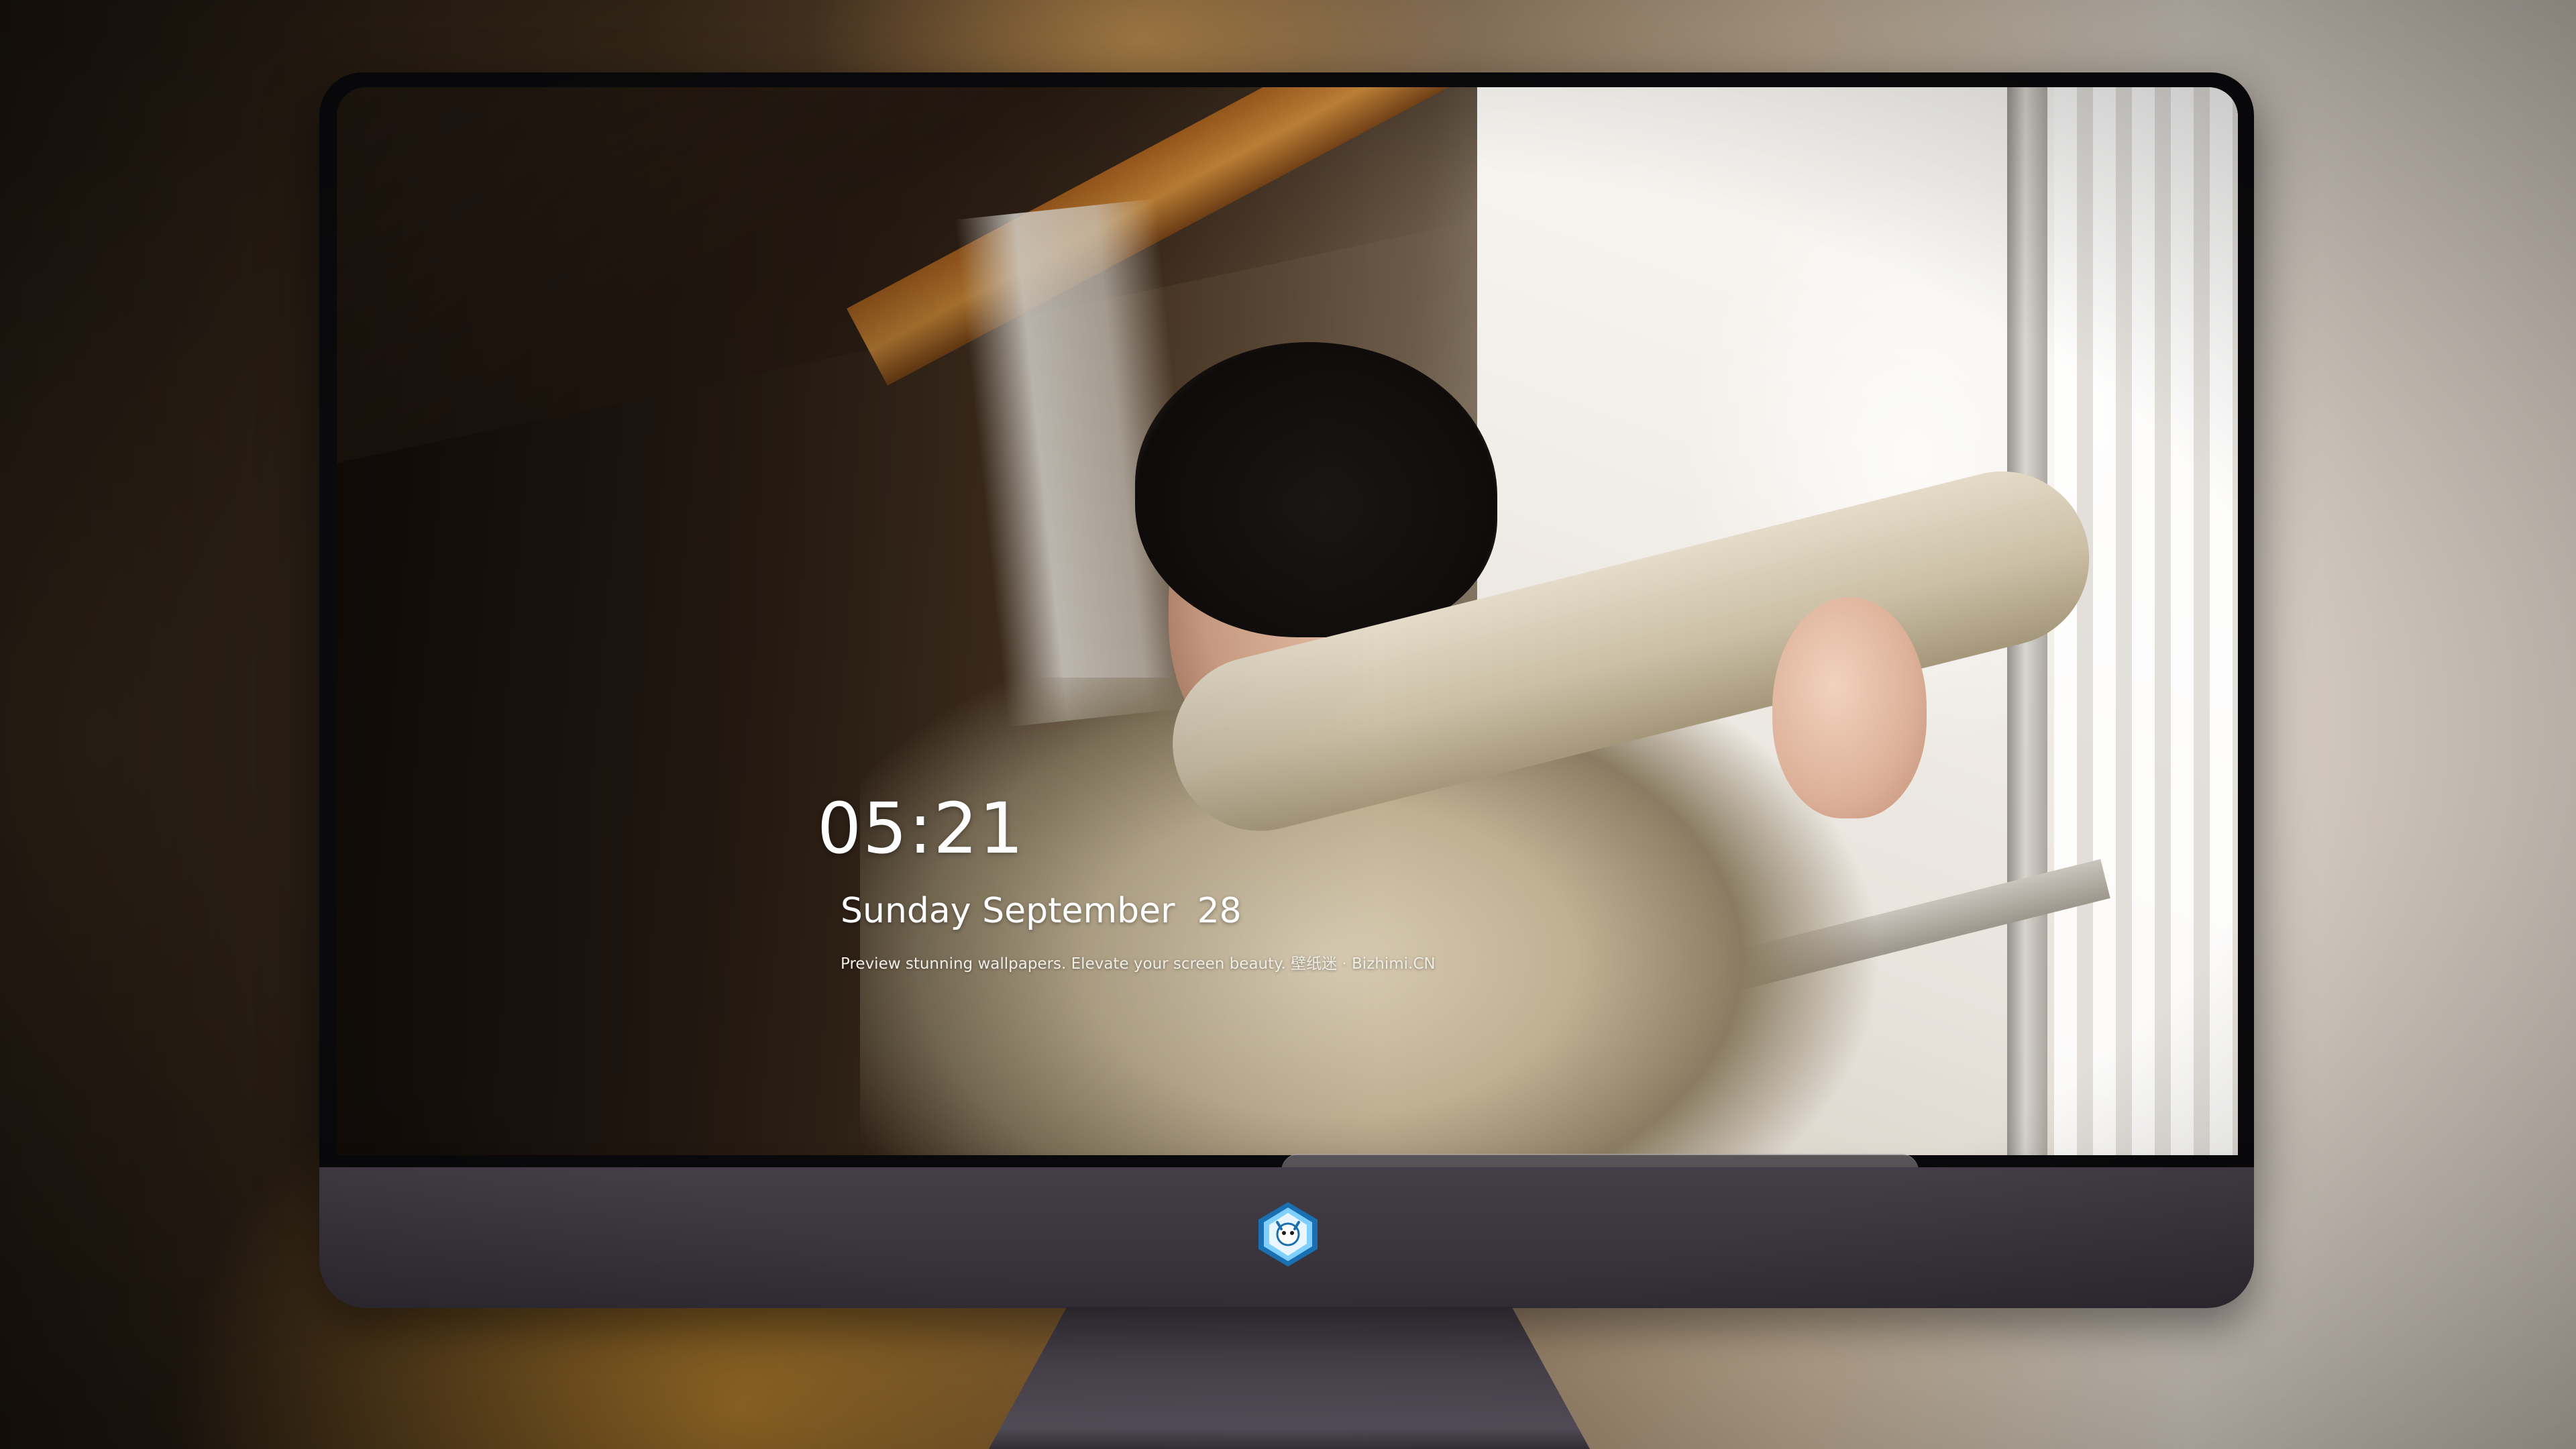  What do you see at coordinates (1289, 1378) in the screenshot?
I see `monitor-stand` at bounding box center [1289, 1378].